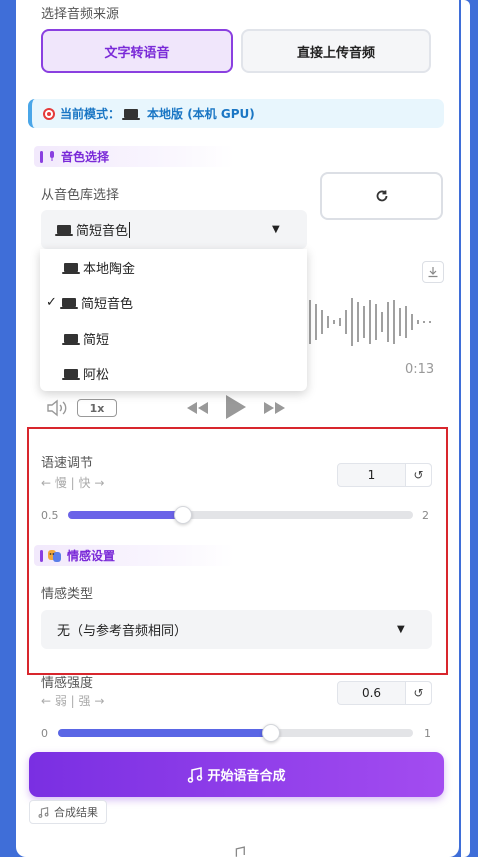 The width and height of the screenshot is (478, 857). What do you see at coordinates (80, 195) in the screenshot?
I see `voice-library-label: 从音色库选择` at bounding box center [80, 195].